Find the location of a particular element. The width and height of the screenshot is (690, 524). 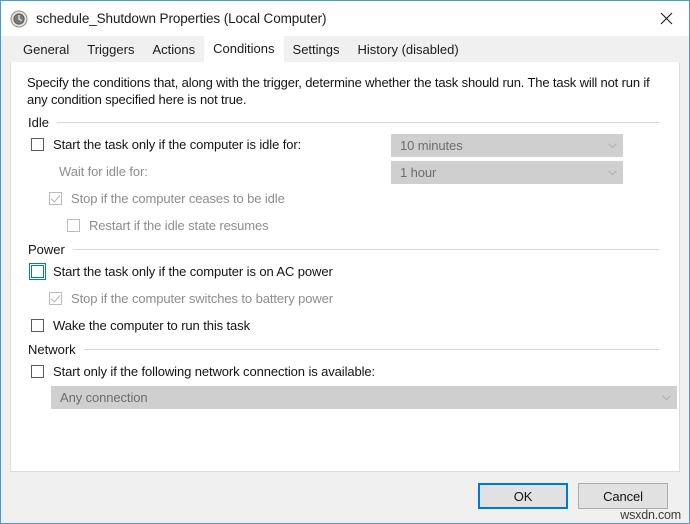

power-group-title: Power is located at coordinates (46, 249).